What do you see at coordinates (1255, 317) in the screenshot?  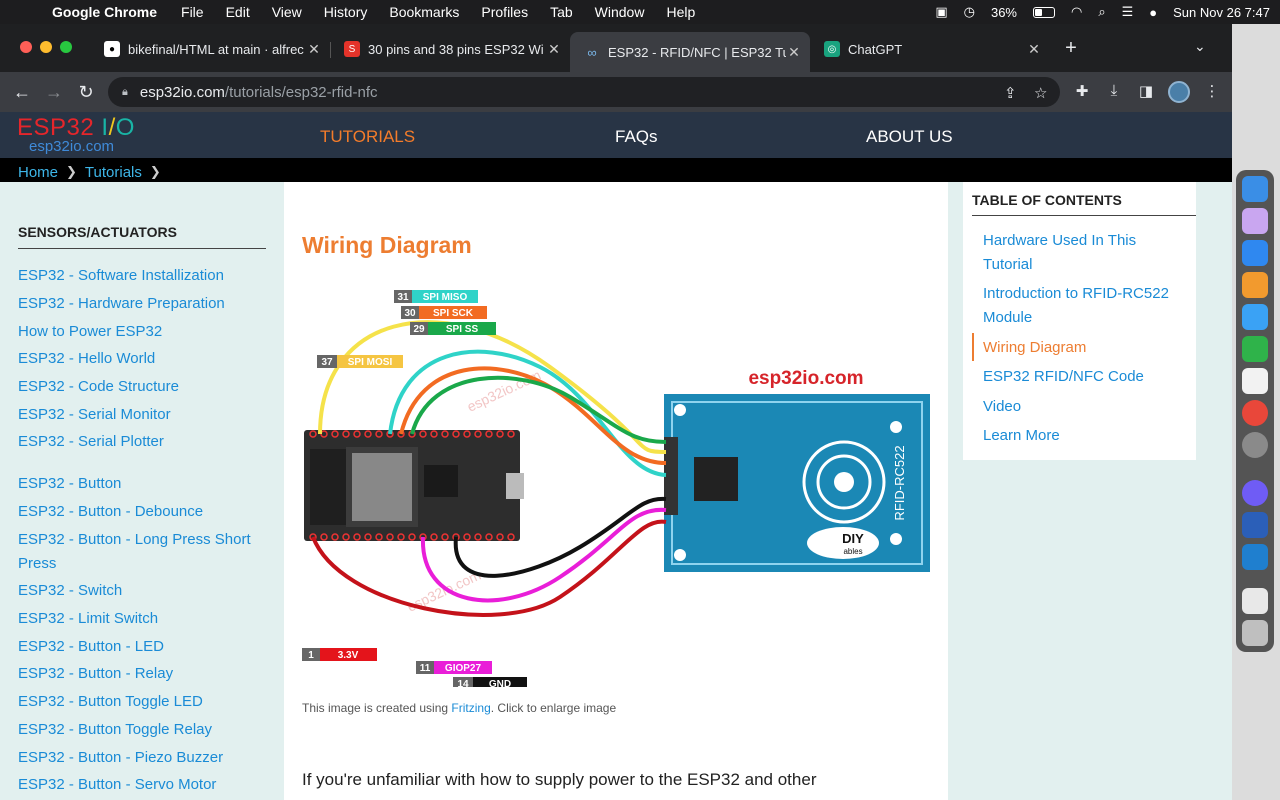 I see `keynote-icon` at bounding box center [1255, 317].